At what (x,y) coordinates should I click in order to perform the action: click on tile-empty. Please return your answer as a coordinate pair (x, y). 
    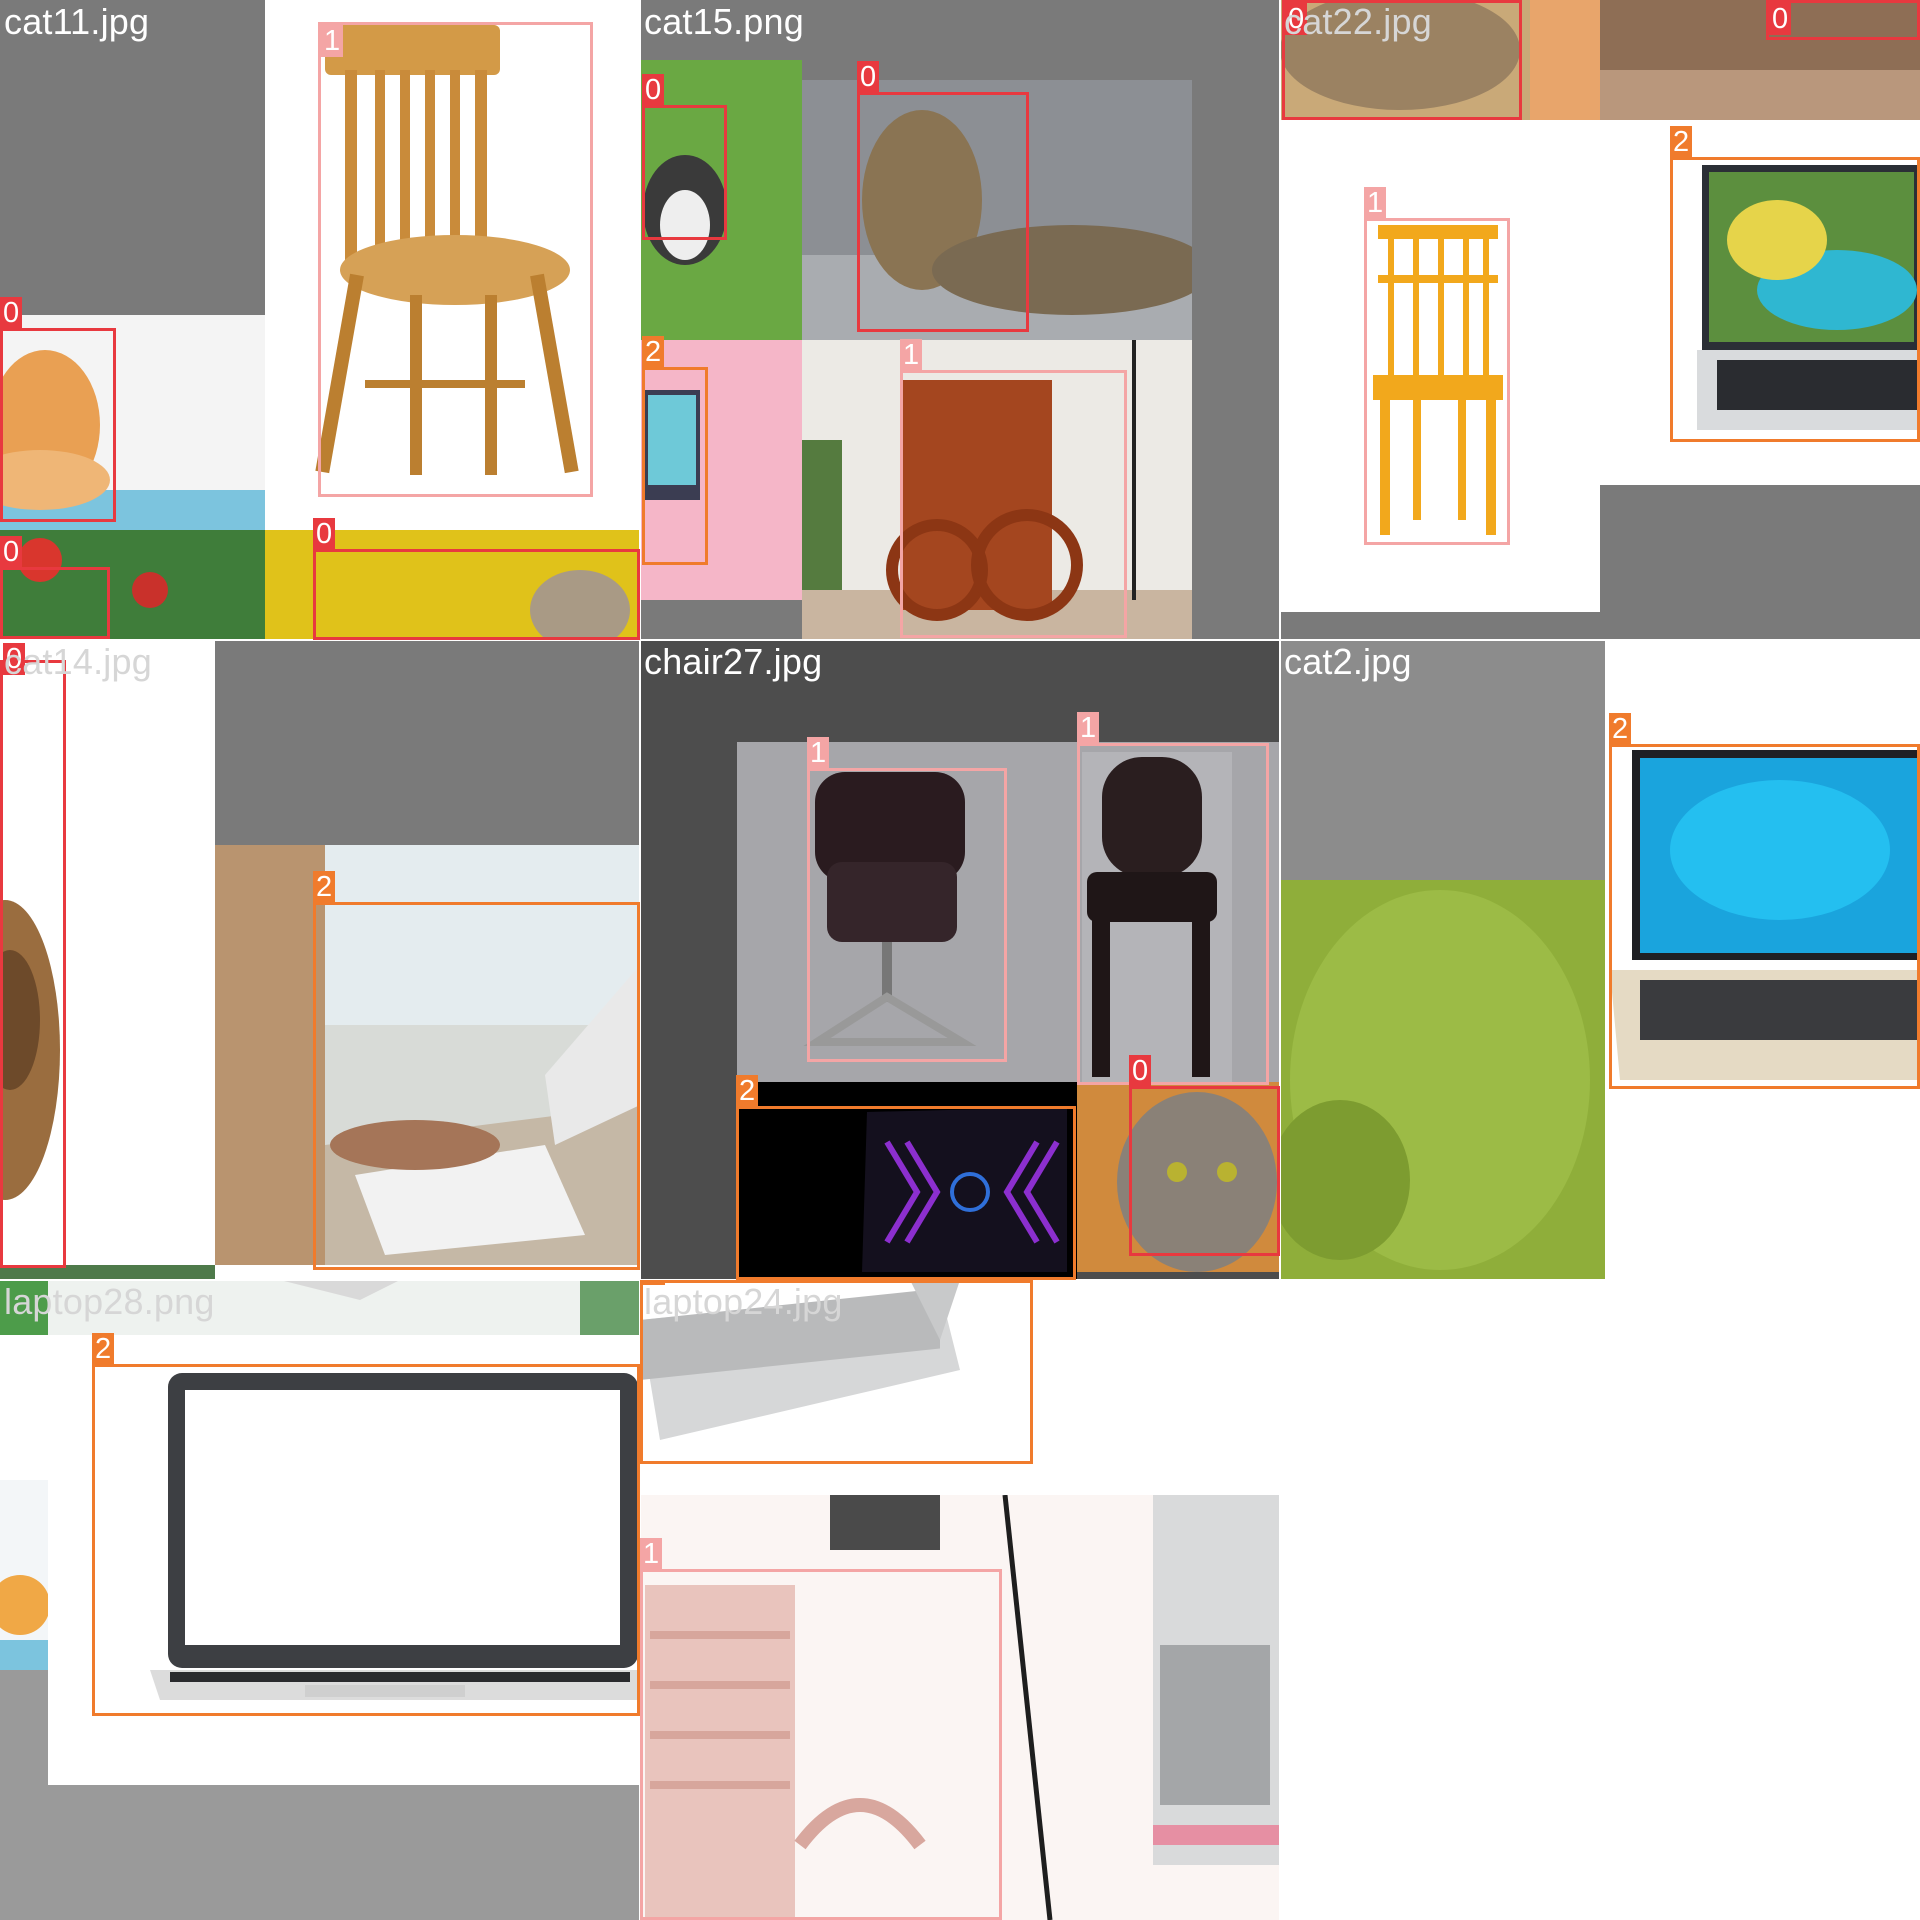
    Looking at the image, I should click on (1600, 1600).